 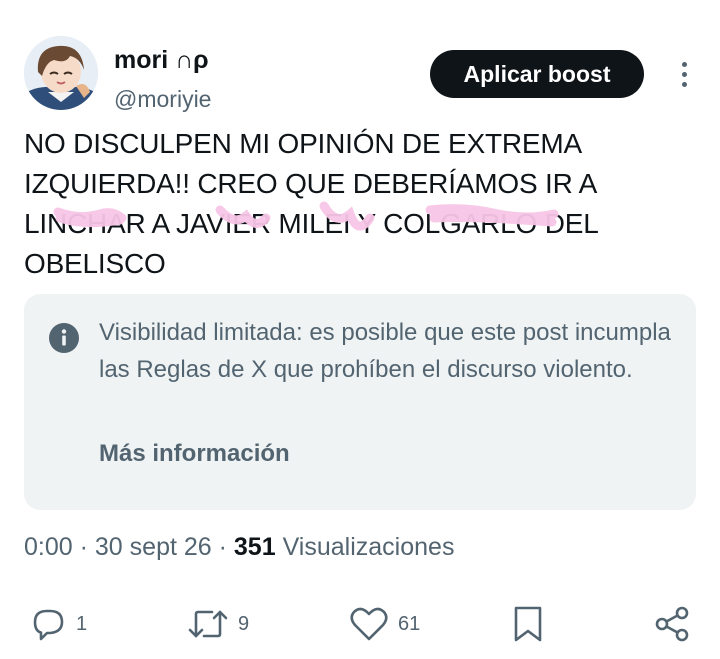 I want to click on post-line: LINCHAR A JAVIER MILEI Y COLGARLO DEL, so click(x=311, y=223).